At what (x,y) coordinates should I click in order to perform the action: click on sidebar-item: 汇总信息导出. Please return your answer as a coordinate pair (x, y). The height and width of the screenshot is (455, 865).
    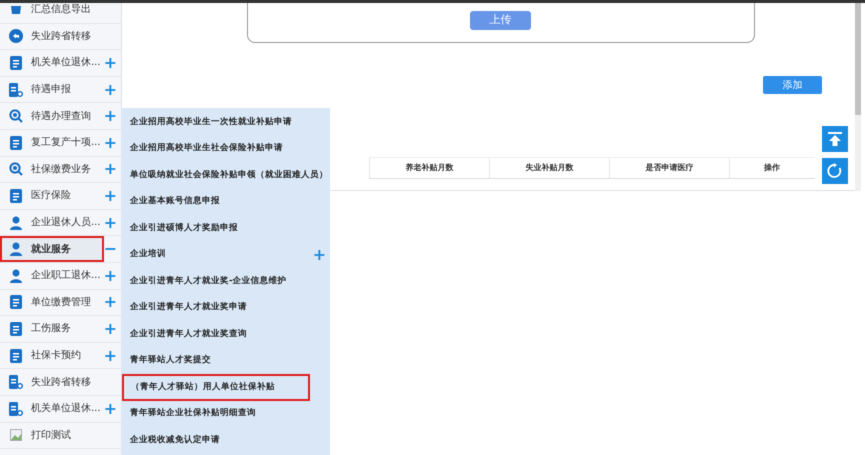
    Looking at the image, I should click on (52, 13).